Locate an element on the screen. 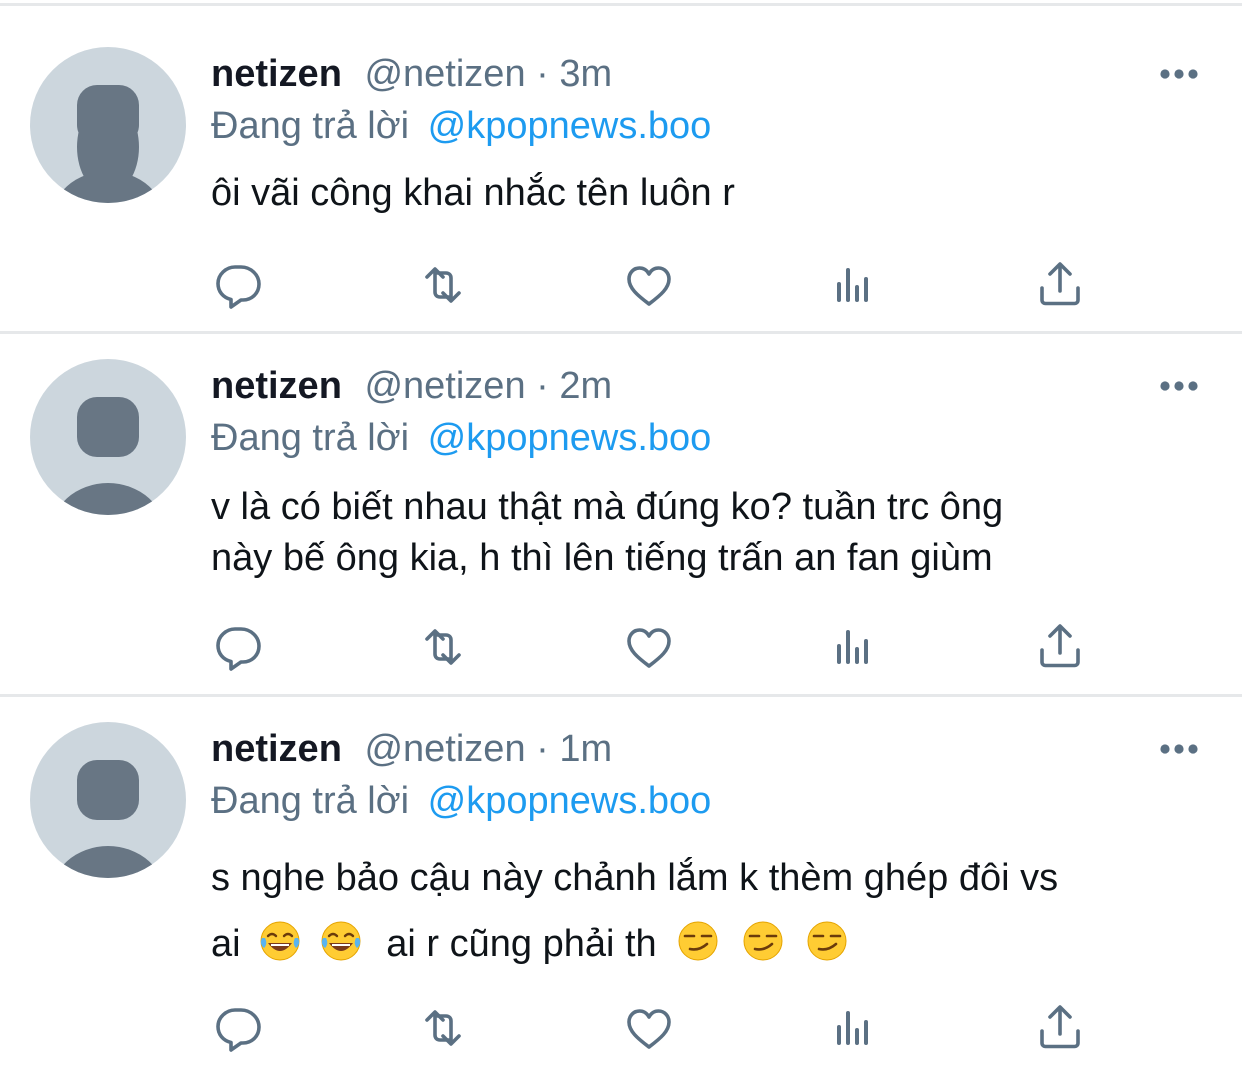 This screenshot has height=1073, width=1242. tweet-text-line: ôi vãi công khai nhắc tên luôn r is located at coordinates (473, 193).